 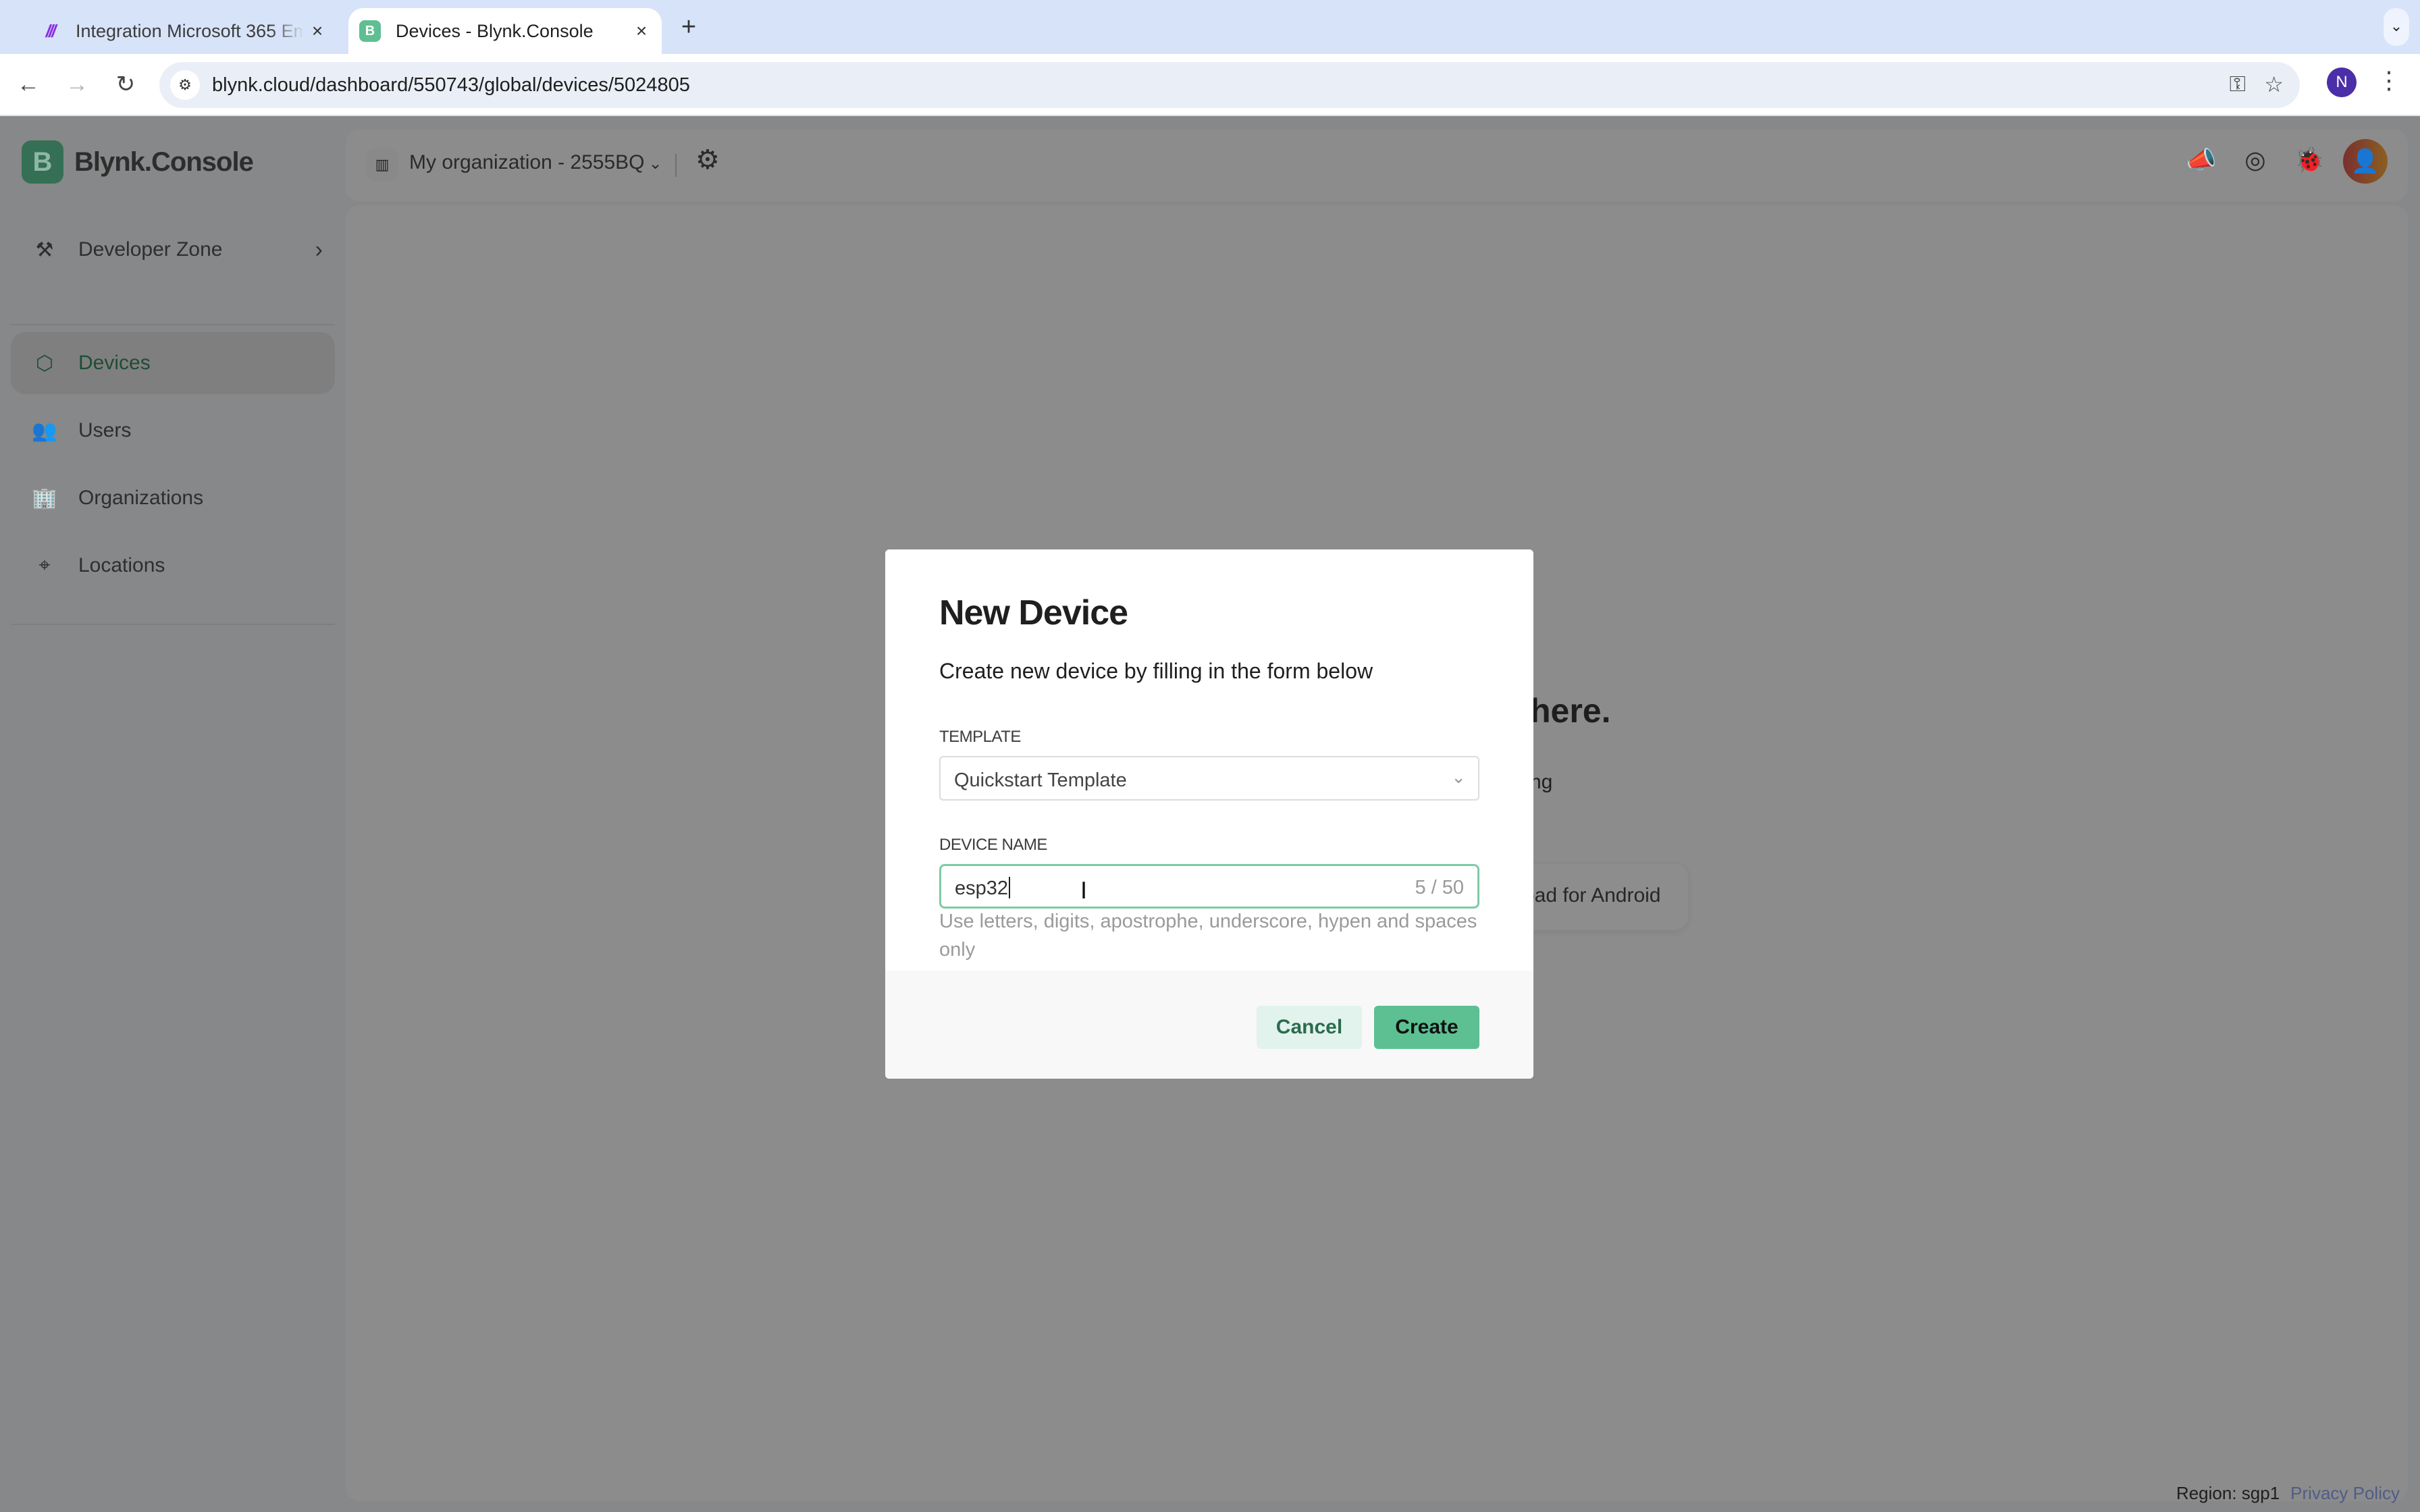 I want to click on device-name-input: esp32 5 / 50, so click(x=1209, y=886).